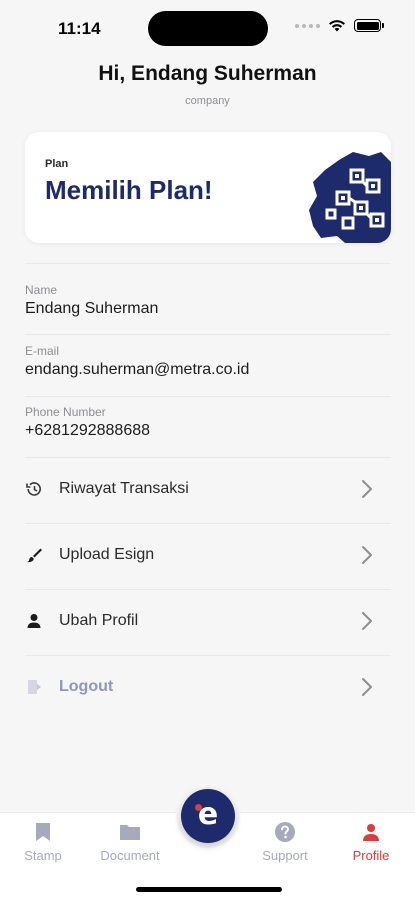 Image resolution: width=415 pixels, height=900 pixels. Describe the element at coordinates (130, 832) in the screenshot. I see `folder-icon` at that location.